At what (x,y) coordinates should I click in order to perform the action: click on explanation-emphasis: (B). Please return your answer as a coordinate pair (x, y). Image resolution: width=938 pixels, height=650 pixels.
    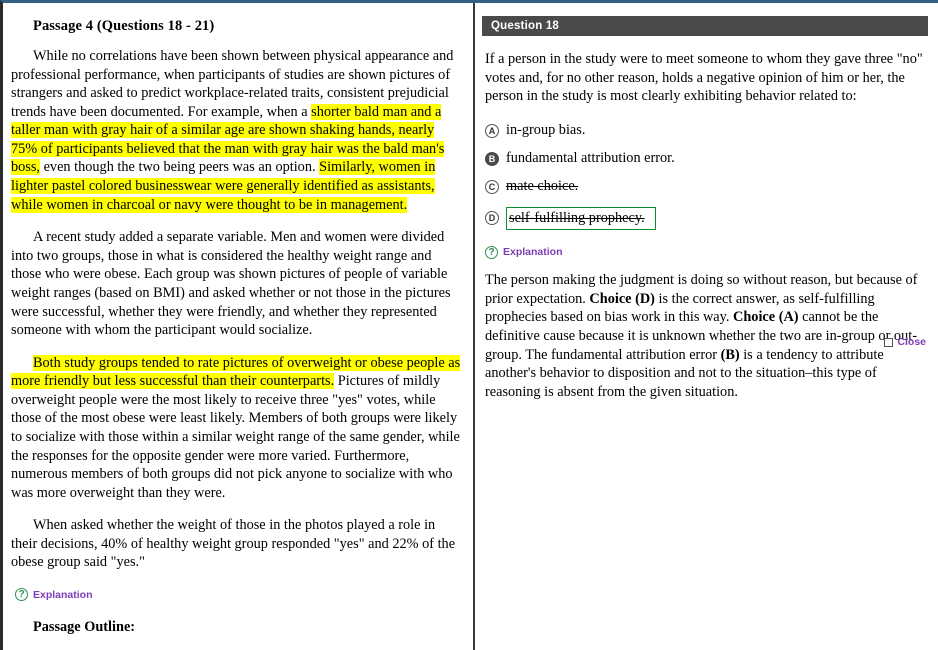
    Looking at the image, I should click on (730, 354).